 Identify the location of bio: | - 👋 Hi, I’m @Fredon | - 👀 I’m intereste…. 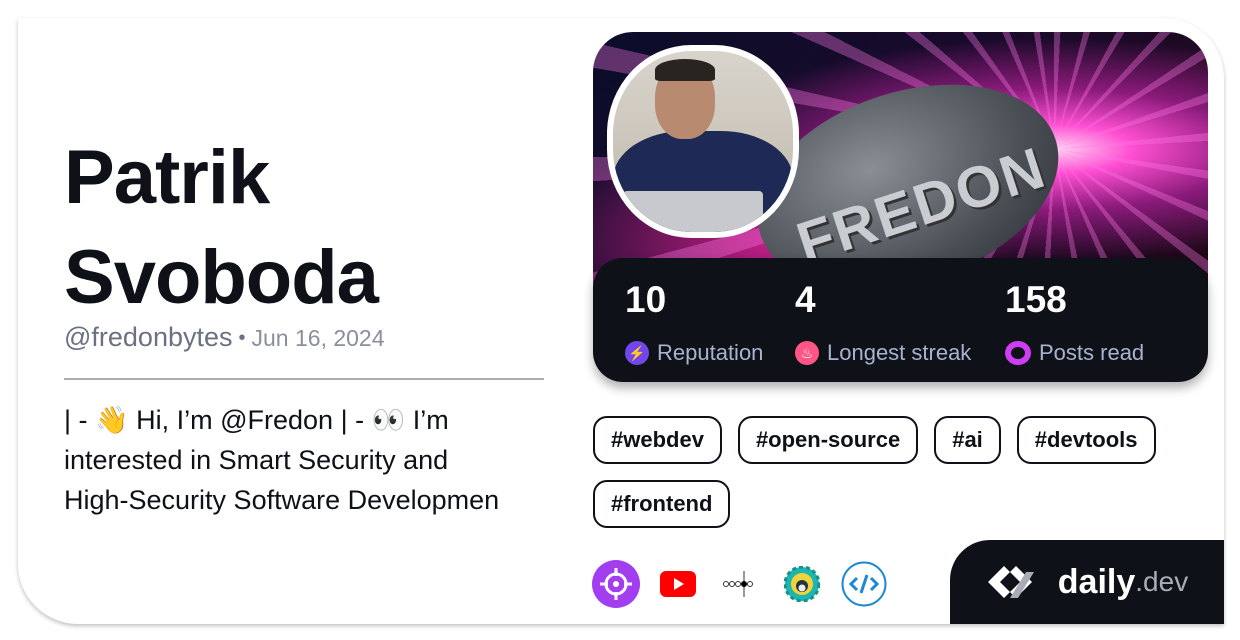
(282, 460).